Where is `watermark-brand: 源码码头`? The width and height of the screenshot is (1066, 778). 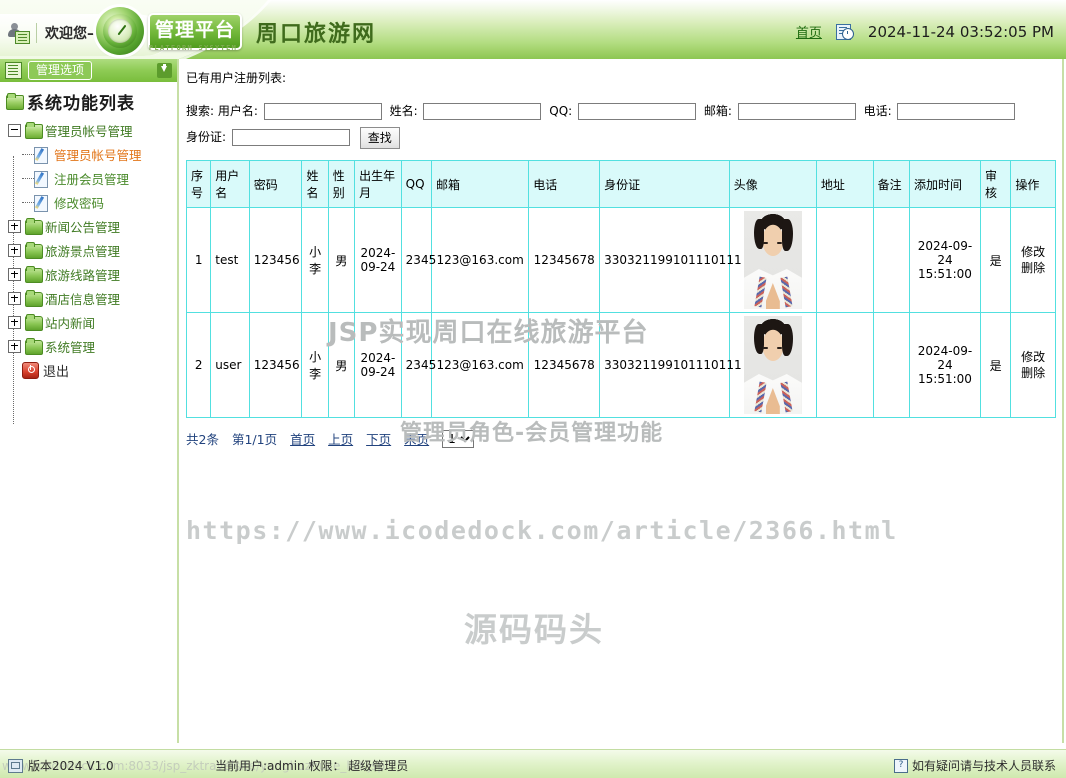
watermark-brand: 源码码头 is located at coordinates (534, 629).